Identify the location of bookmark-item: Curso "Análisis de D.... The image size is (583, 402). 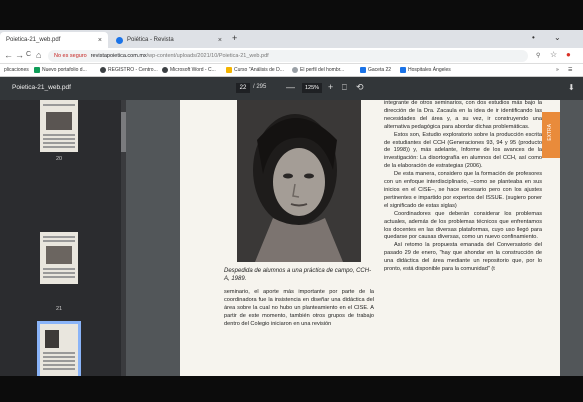
(255, 70).